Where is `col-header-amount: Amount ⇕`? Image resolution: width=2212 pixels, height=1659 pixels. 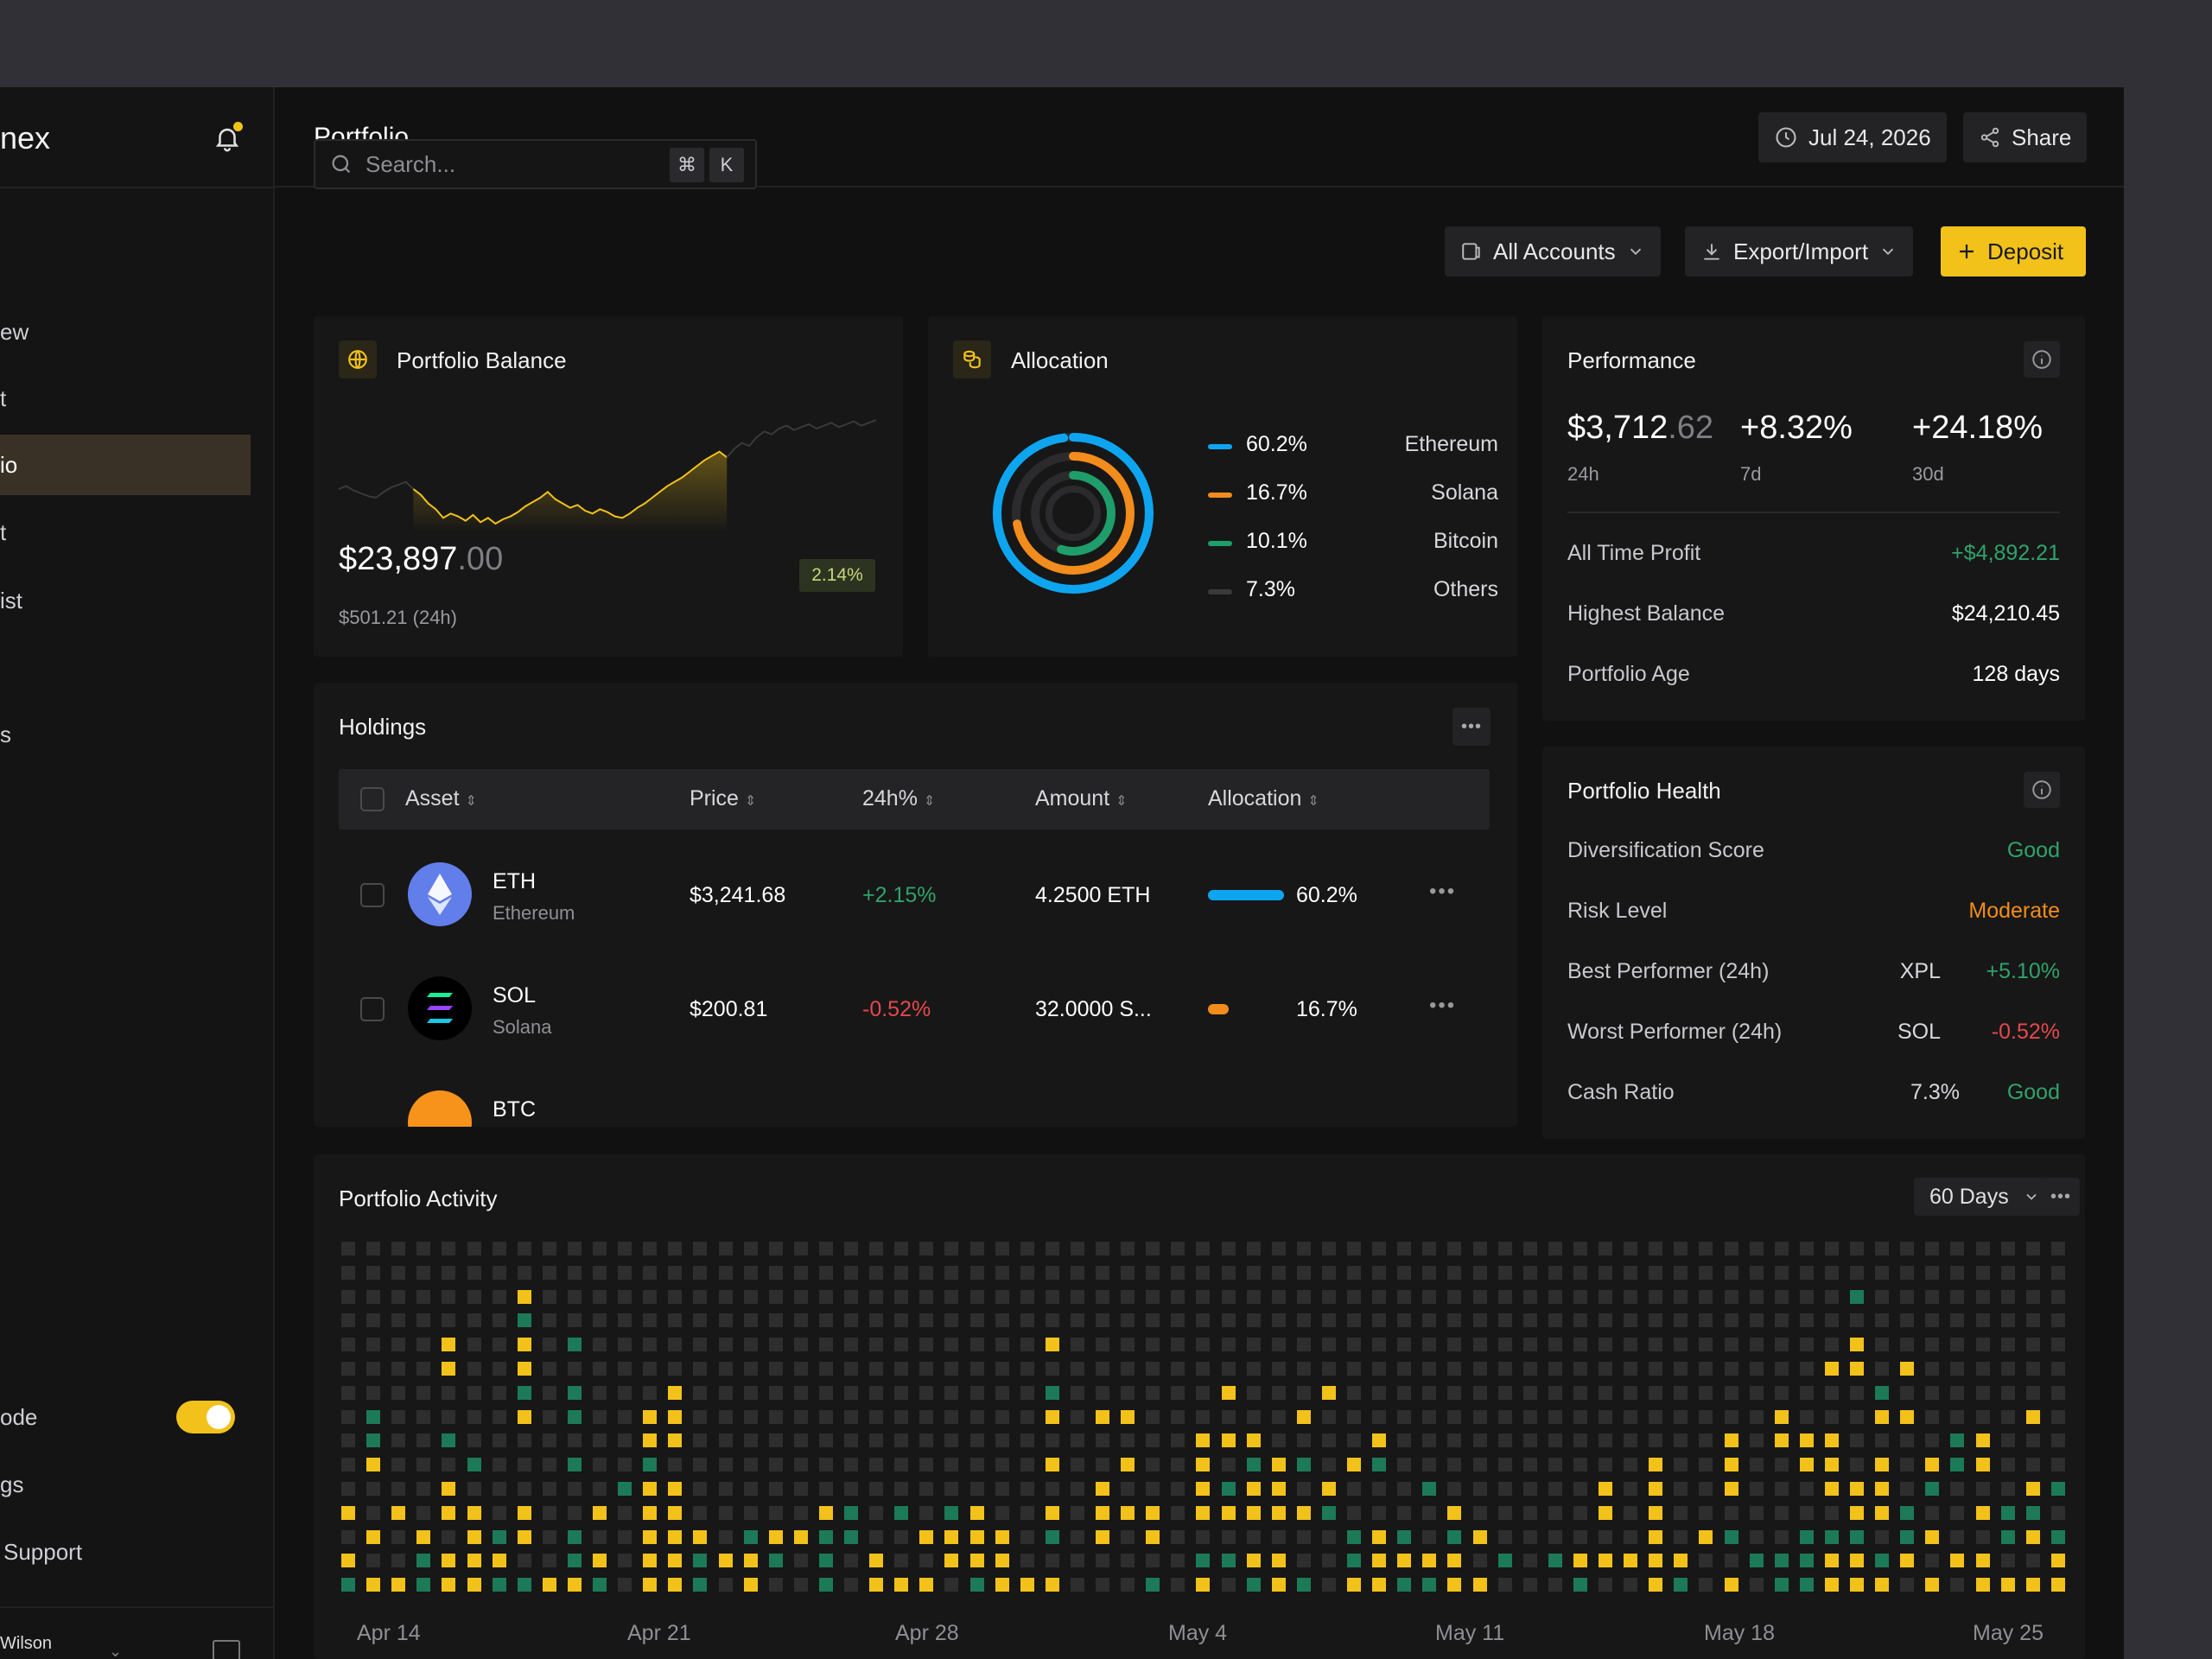
col-header-amount: Amount ⇕ is located at coordinates (1081, 798).